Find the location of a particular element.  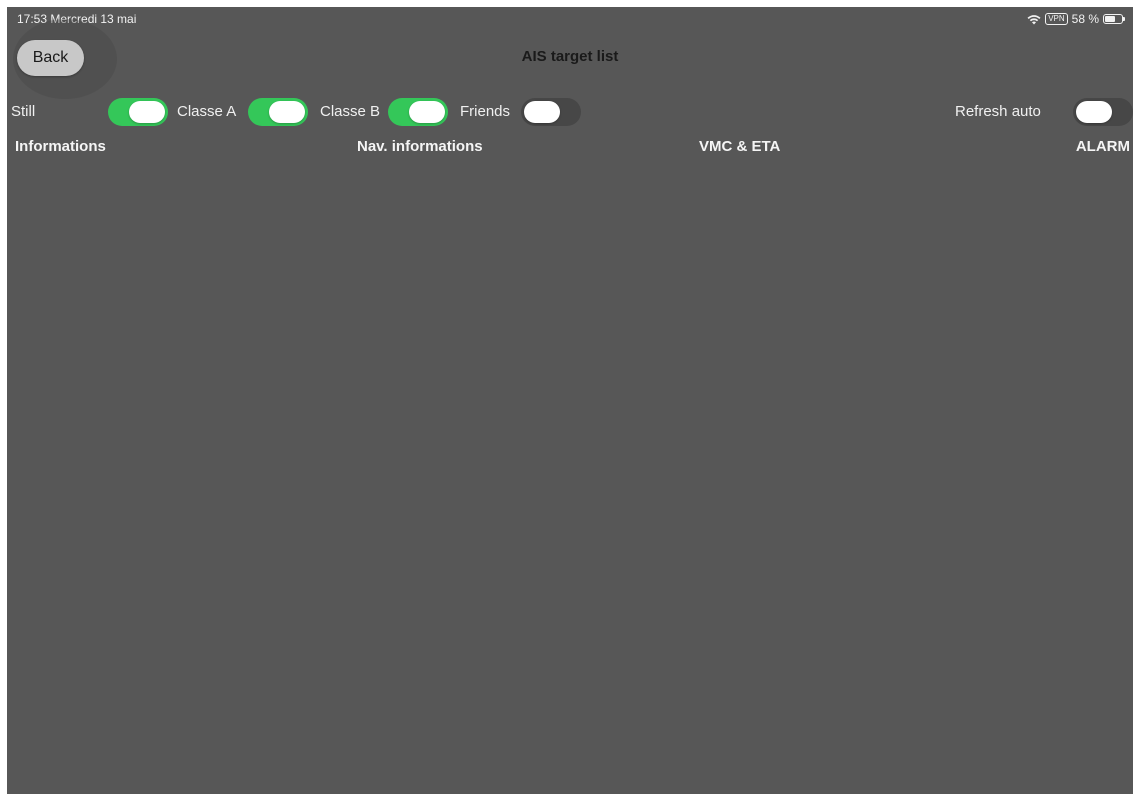

status-indicators: VPN 58 % is located at coordinates (1076, 19).